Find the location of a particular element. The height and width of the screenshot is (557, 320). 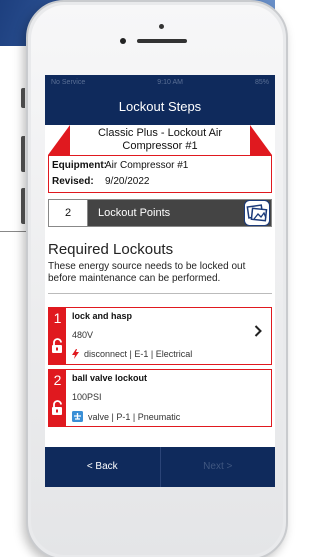

lockout-meta-text: disconnect | E-1 | Electrical is located at coordinates (138, 354).